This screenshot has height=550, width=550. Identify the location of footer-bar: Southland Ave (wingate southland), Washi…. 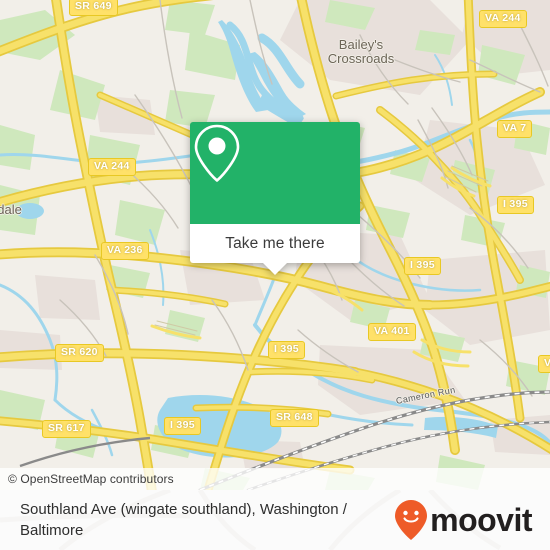
(275, 520).